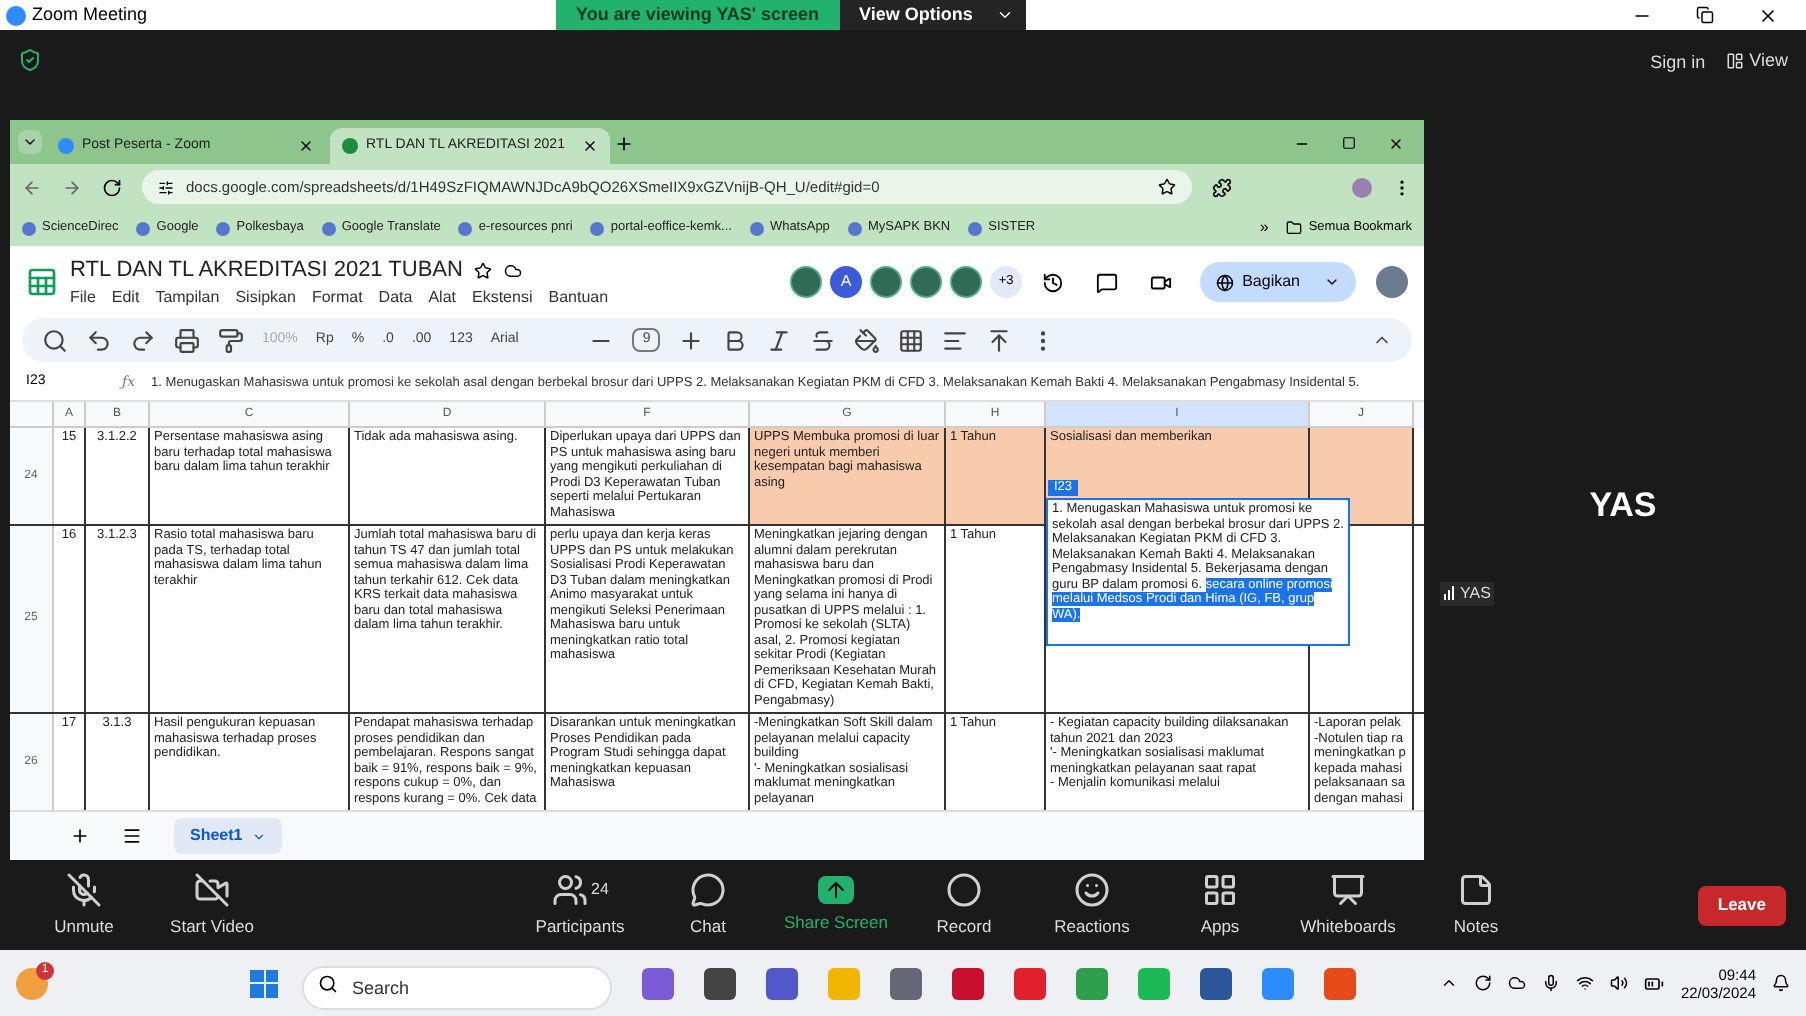 This screenshot has height=1016, width=1806. Describe the element at coordinates (1092, 905) in the screenshot. I see `meeting-control-button: Reactions` at that location.